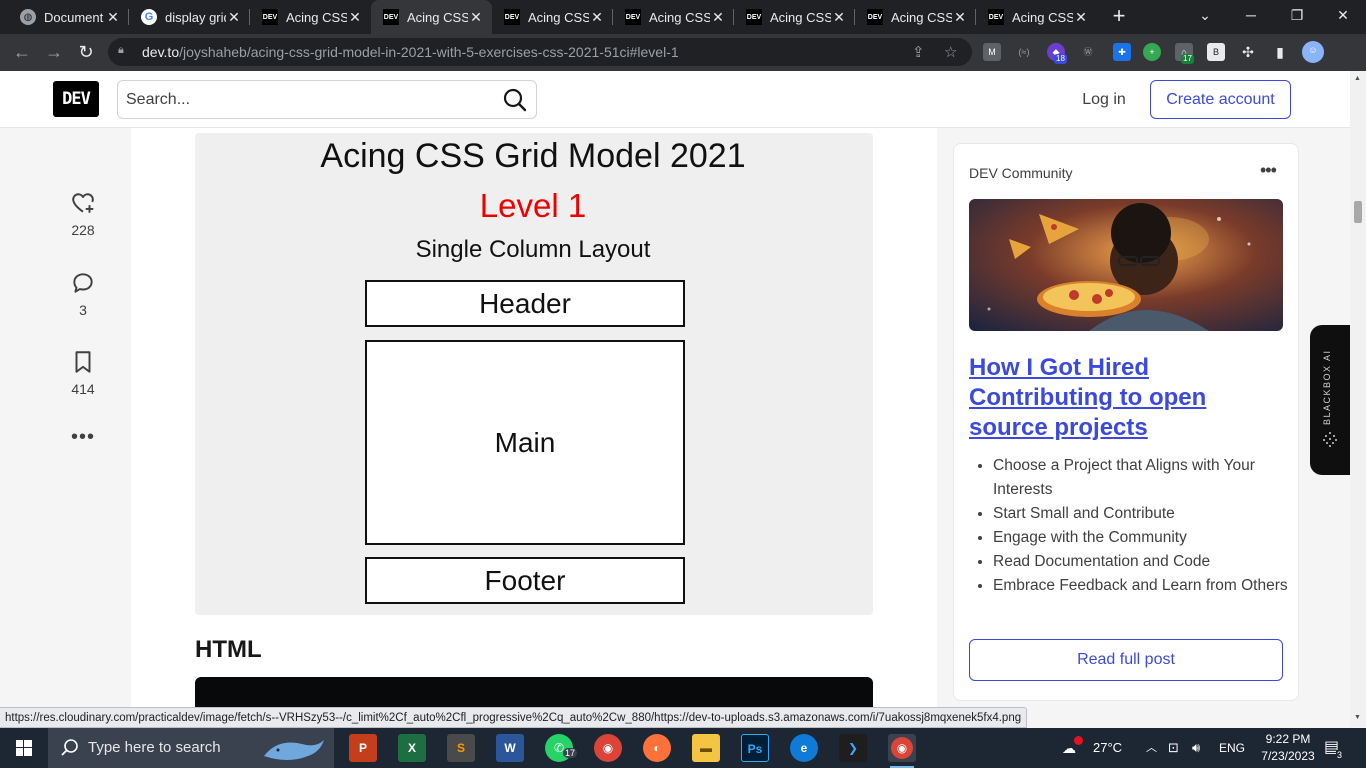 This screenshot has height=768, width=1366. I want to click on search-box, so click(327, 99).